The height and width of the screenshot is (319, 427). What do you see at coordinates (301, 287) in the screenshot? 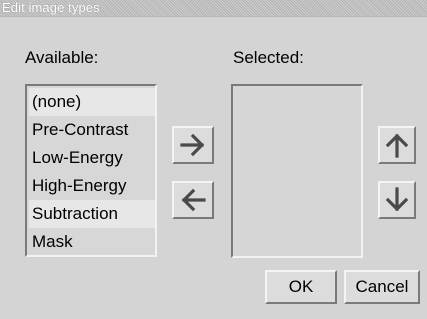
I see `ok-button: OK` at bounding box center [301, 287].